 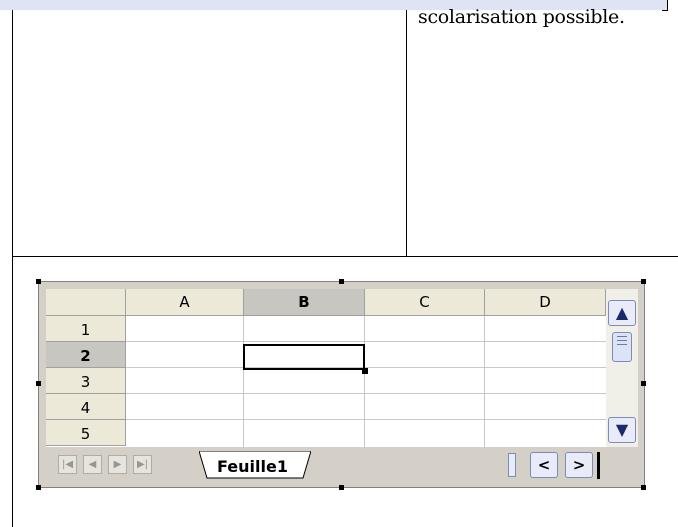 What do you see at coordinates (643, 281) in the screenshot?
I see `resize-handle-top-right` at bounding box center [643, 281].